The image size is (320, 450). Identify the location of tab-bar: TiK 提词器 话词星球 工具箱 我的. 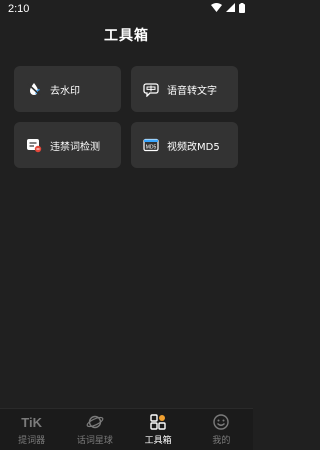
(126, 429).